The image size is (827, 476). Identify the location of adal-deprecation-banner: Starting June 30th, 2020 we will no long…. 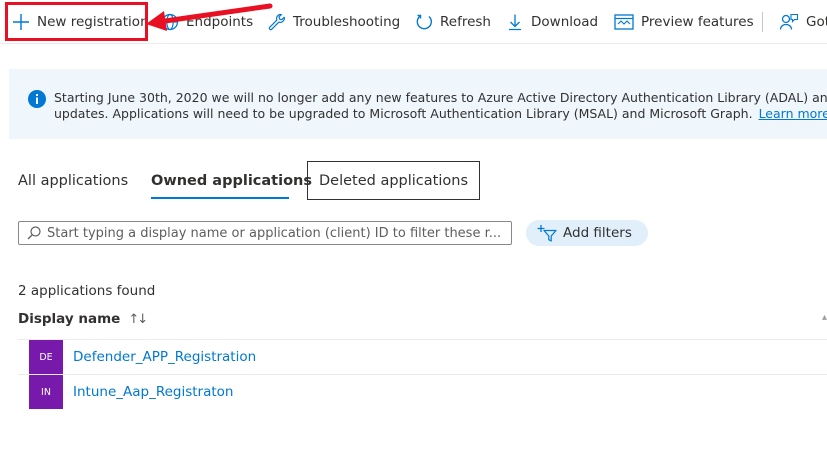
(418, 104).